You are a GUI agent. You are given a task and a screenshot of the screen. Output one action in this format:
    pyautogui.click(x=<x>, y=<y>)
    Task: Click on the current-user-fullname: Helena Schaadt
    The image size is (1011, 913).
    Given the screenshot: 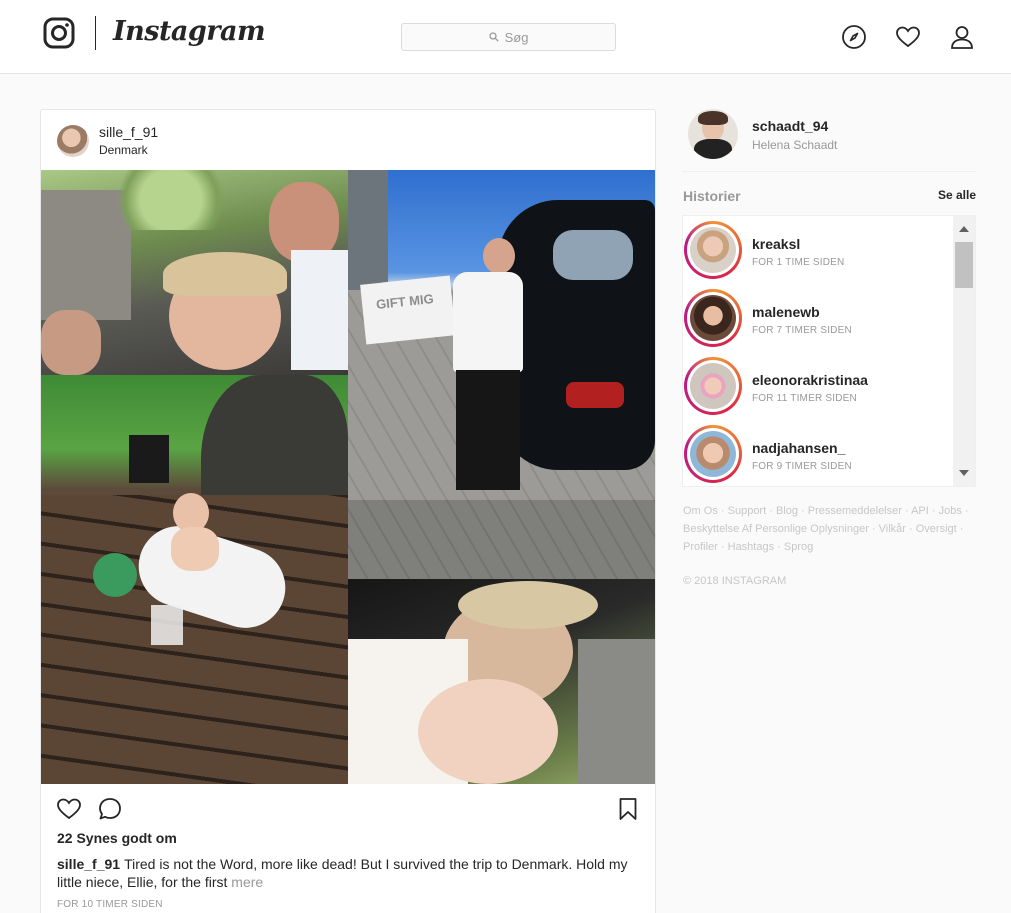 What is the action you would take?
    pyautogui.click(x=795, y=145)
    